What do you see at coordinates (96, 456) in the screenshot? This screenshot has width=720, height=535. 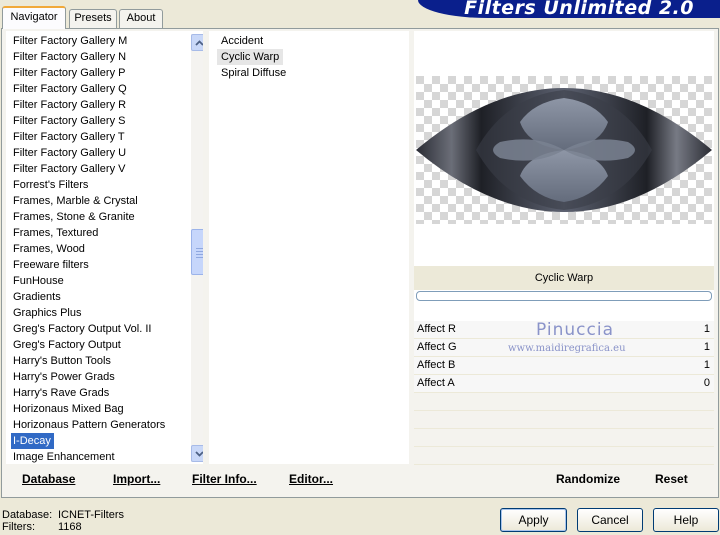 I see `category-item: Image Enhancement` at bounding box center [96, 456].